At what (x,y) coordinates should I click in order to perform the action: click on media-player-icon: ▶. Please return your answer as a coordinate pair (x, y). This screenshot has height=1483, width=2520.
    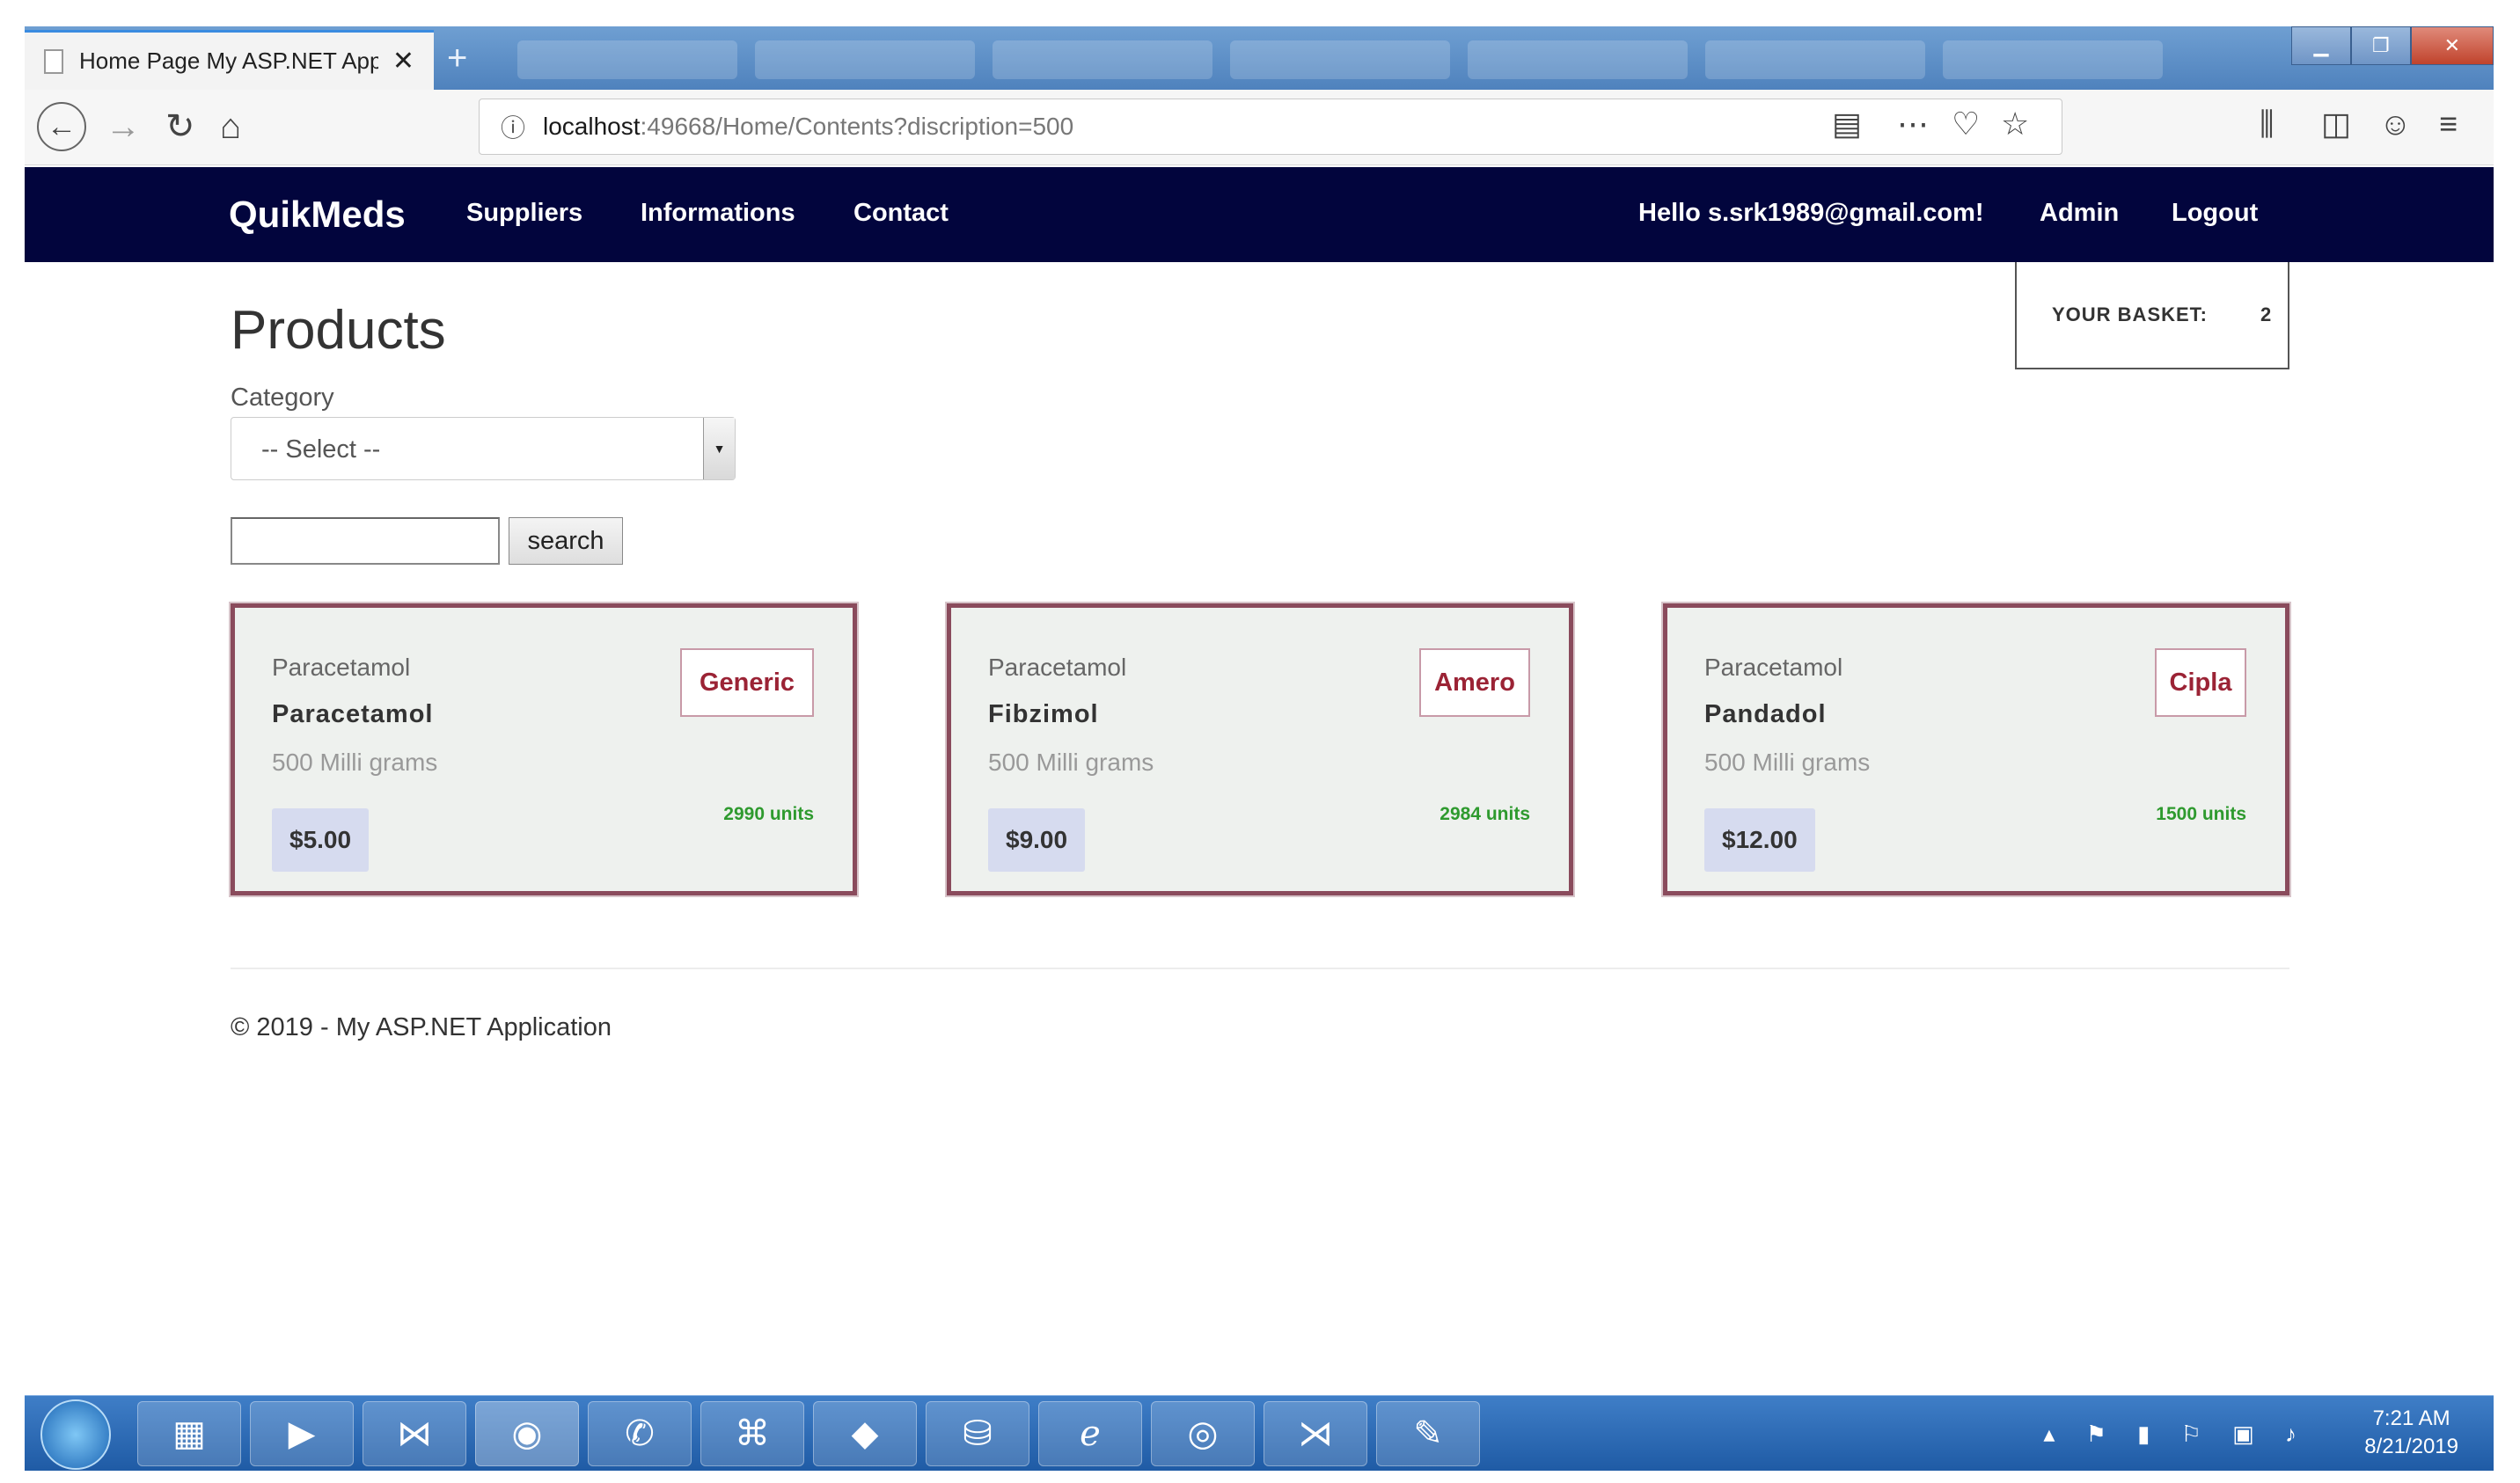
    Looking at the image, I should click on (302, 1433).